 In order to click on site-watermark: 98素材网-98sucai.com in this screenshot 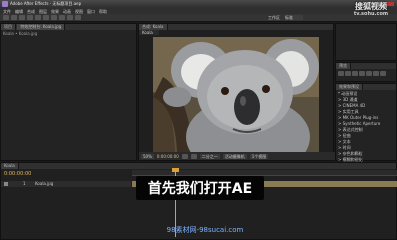, I will do `click(205, 230)`.